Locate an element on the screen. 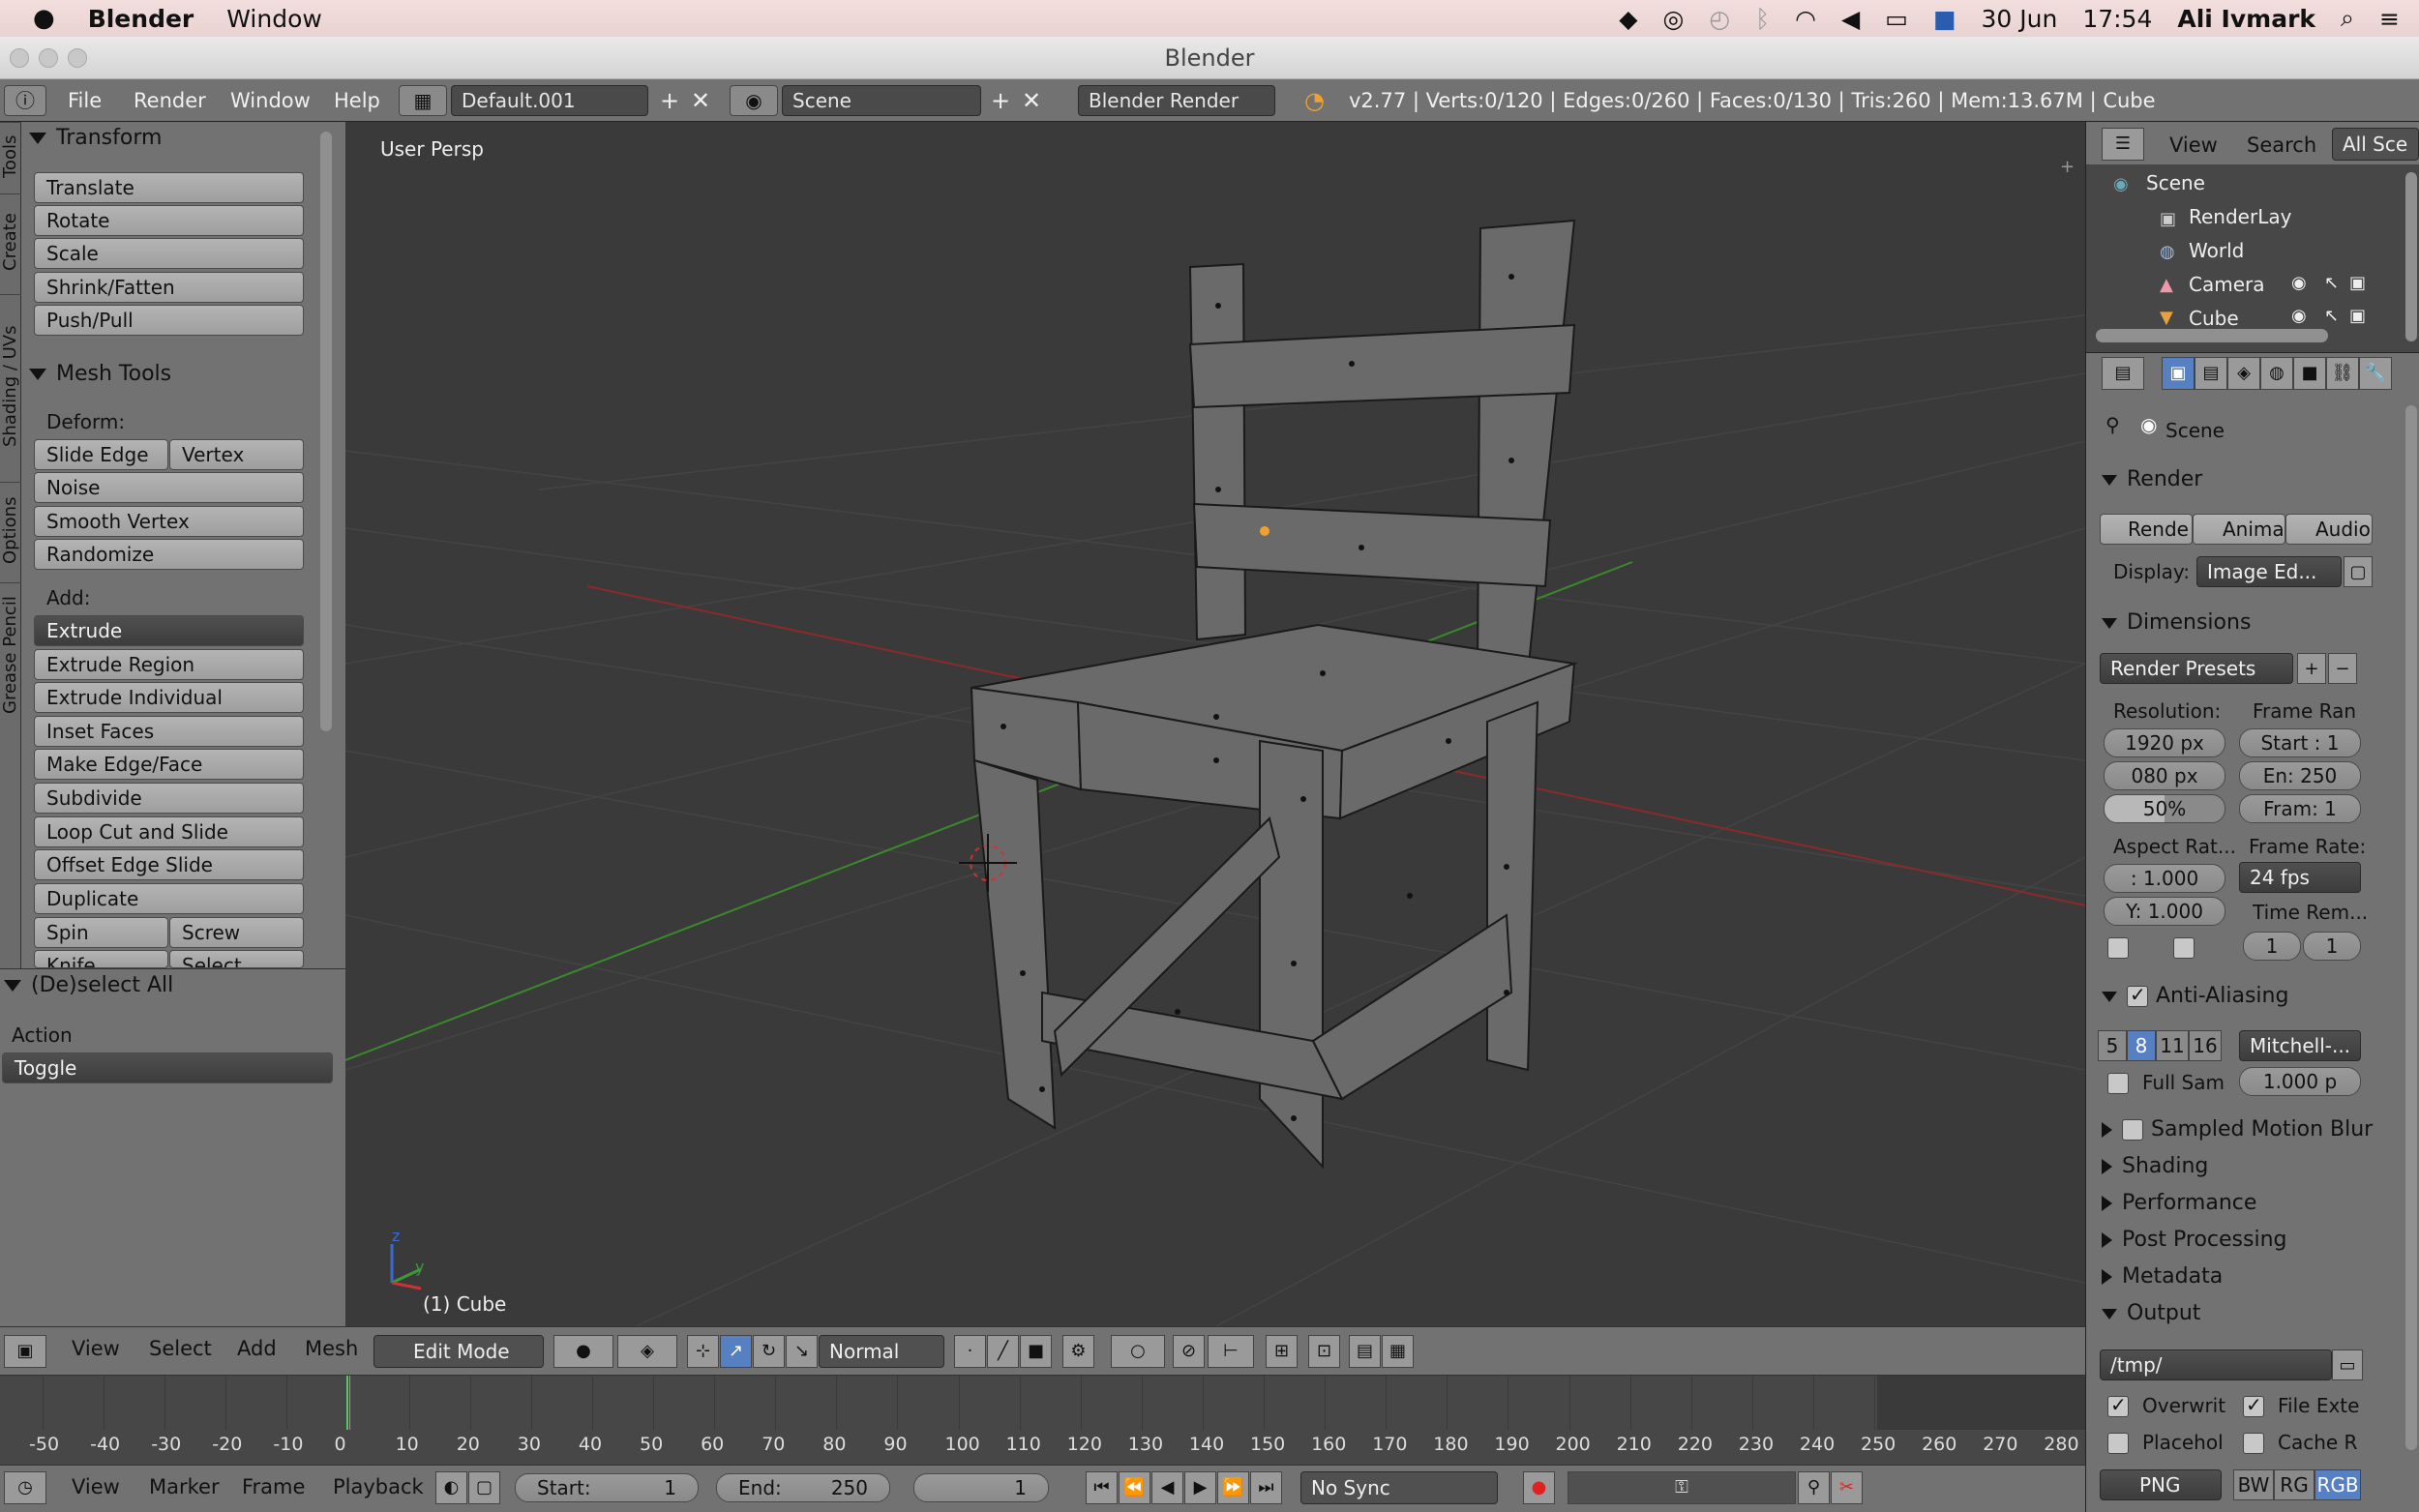 This screenshot has width=2419, height=1512. file-format-select: PNG is located at coordinates (2161, 1484).